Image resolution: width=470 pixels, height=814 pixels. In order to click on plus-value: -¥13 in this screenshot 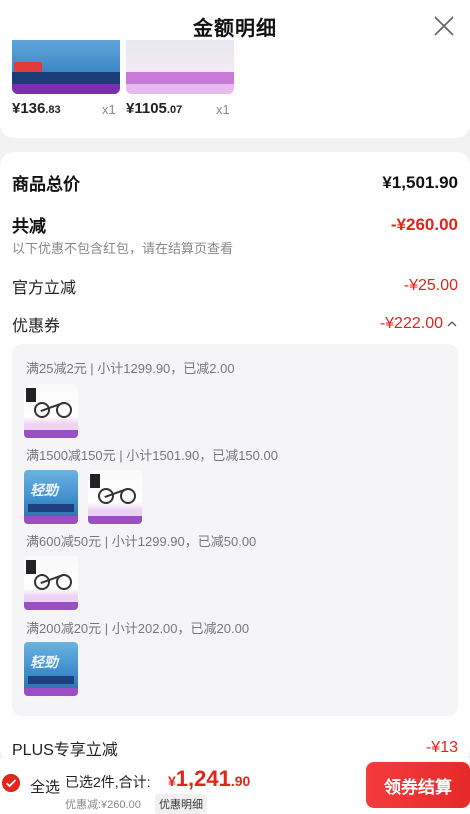, I will do `click(441, 747)`.